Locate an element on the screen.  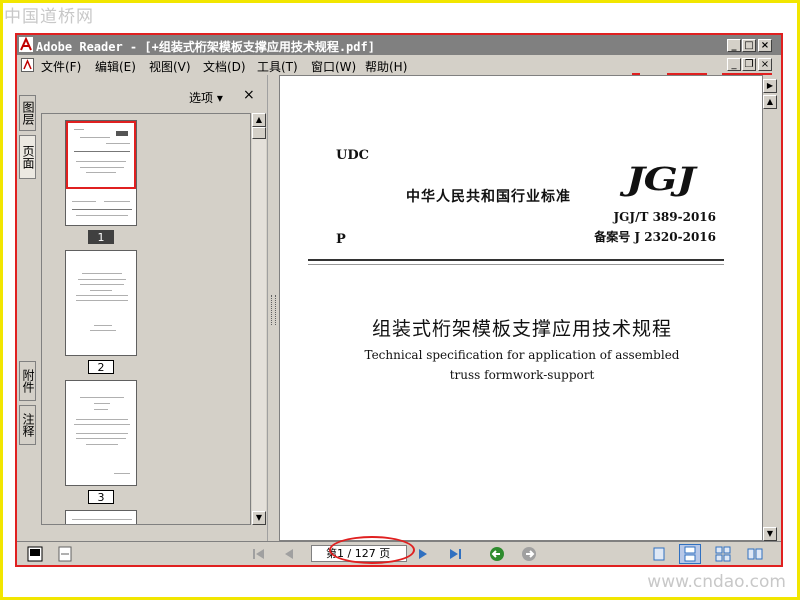
page-counter-highlight-ellipse is located at coordinates (372, 550).